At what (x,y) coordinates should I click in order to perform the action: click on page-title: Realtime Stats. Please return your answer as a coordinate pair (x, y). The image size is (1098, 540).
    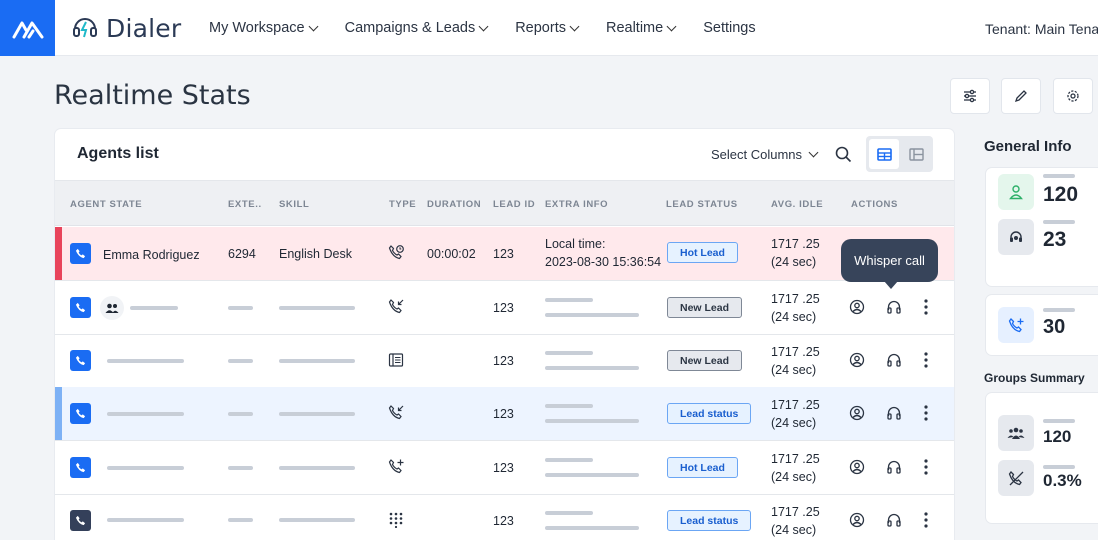
    Looking at the image, I should click on (152, 95).